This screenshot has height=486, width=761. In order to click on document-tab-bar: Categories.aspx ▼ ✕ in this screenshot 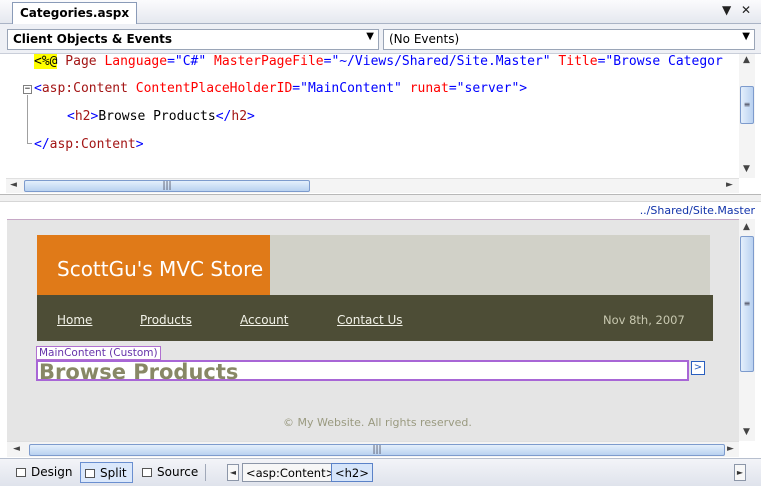, I will do `click(380, 12)`.